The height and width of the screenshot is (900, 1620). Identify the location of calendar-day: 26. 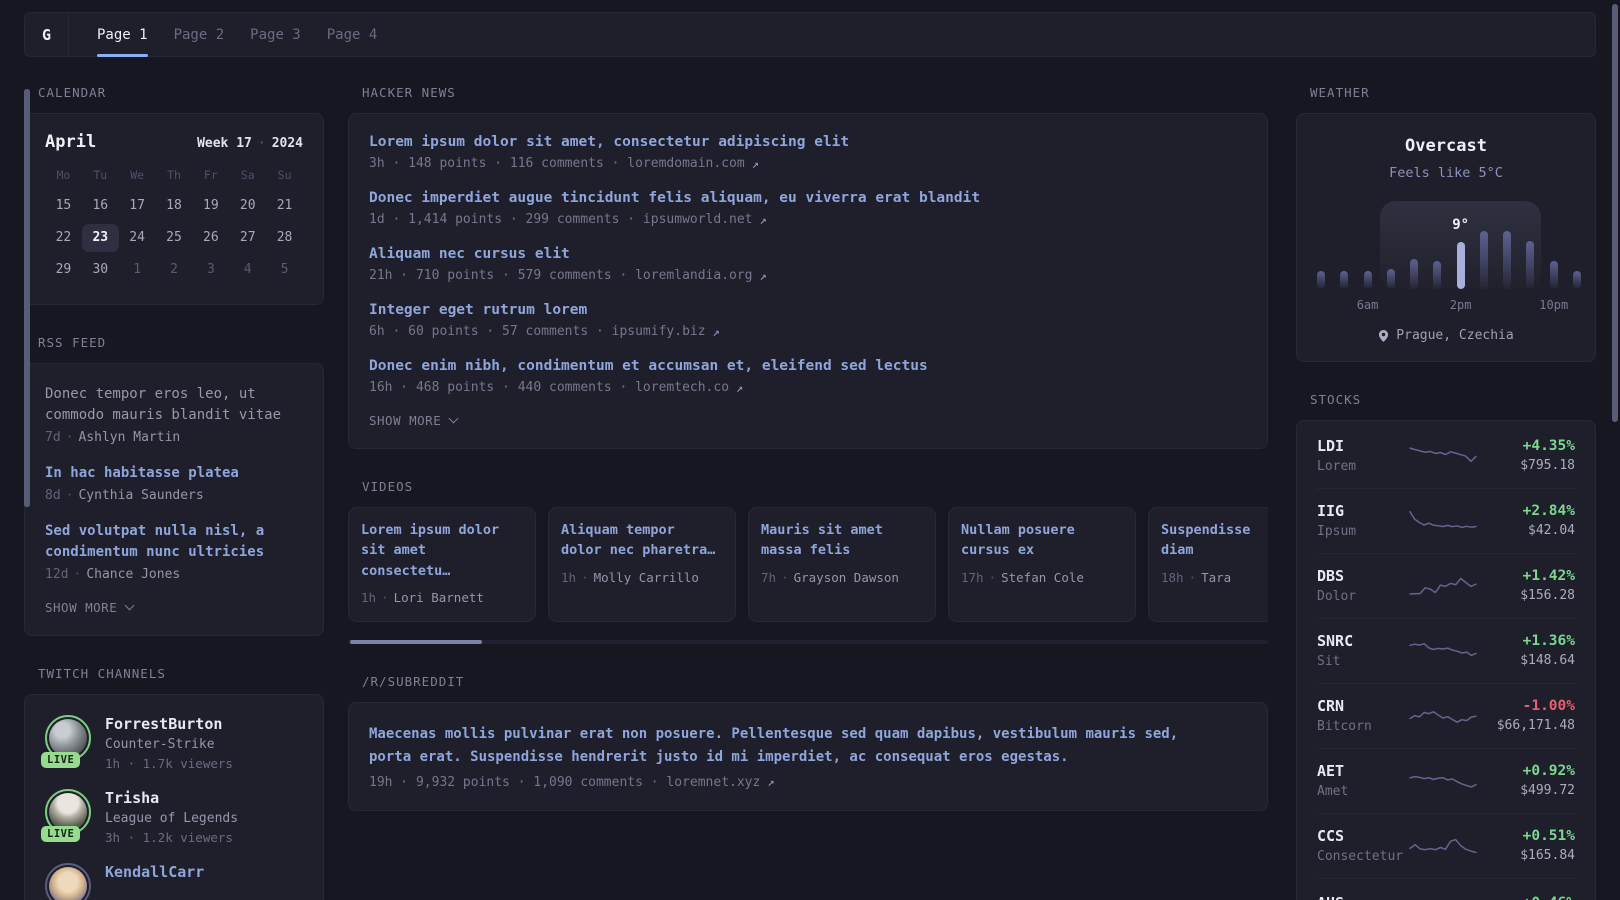
(210, 238).